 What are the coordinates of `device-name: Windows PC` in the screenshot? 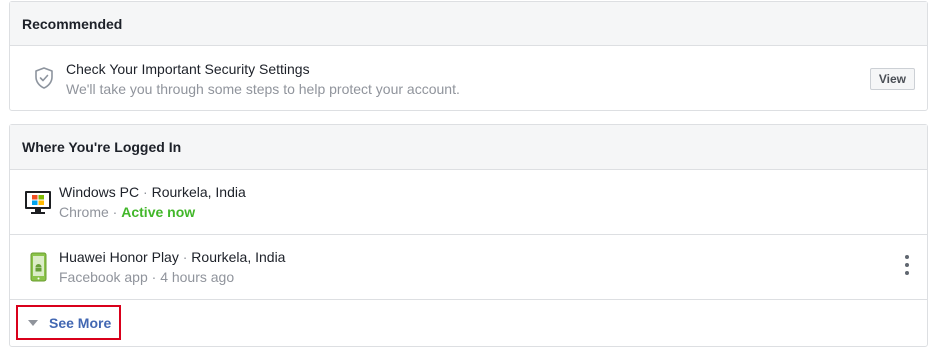 It's located at (99, 192).